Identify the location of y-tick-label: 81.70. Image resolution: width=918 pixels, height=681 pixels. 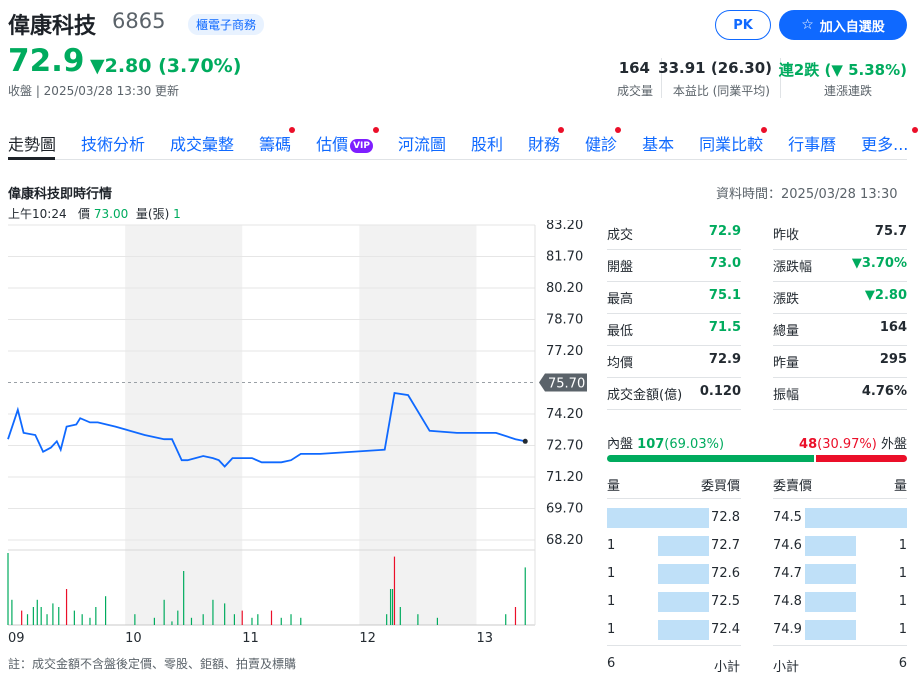
(564, 257).